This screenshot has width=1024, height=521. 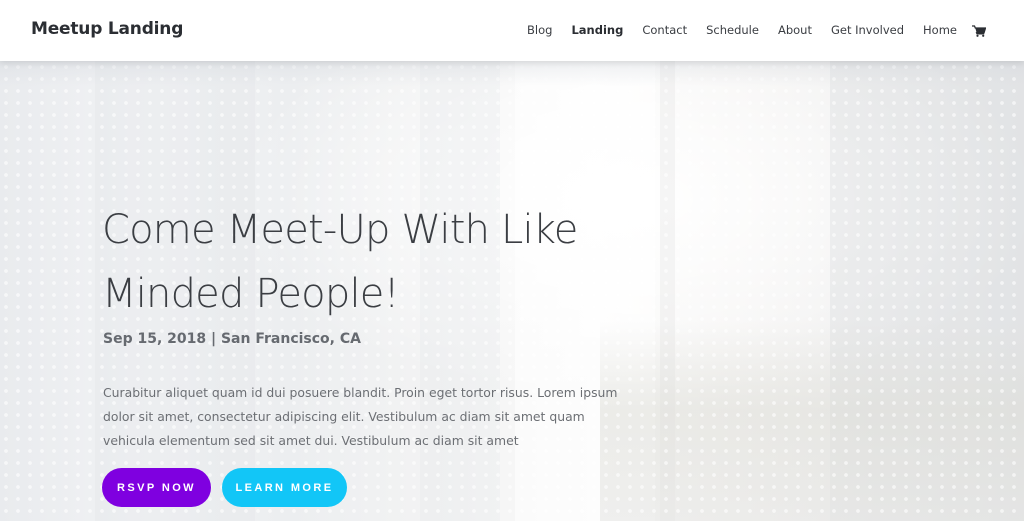 I want to click on nav-item-contact: Contact, so click(x=664, y=30).